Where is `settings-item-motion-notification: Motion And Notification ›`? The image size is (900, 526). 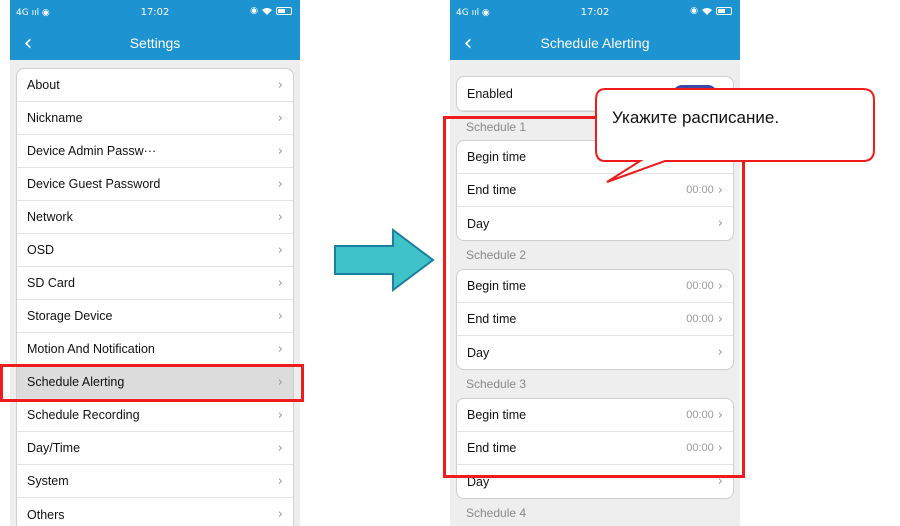
settings-item-motion-notification: Motion And Notification › is located at coordinates (155, 349).